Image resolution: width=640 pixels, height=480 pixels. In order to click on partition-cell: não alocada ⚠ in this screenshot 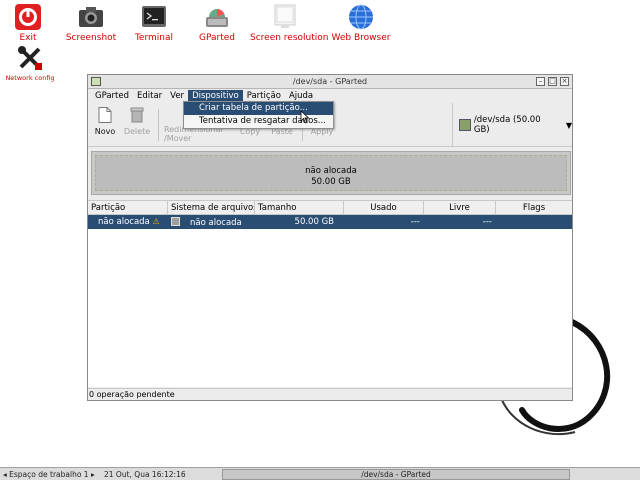, I will do `click(129, 222)`.